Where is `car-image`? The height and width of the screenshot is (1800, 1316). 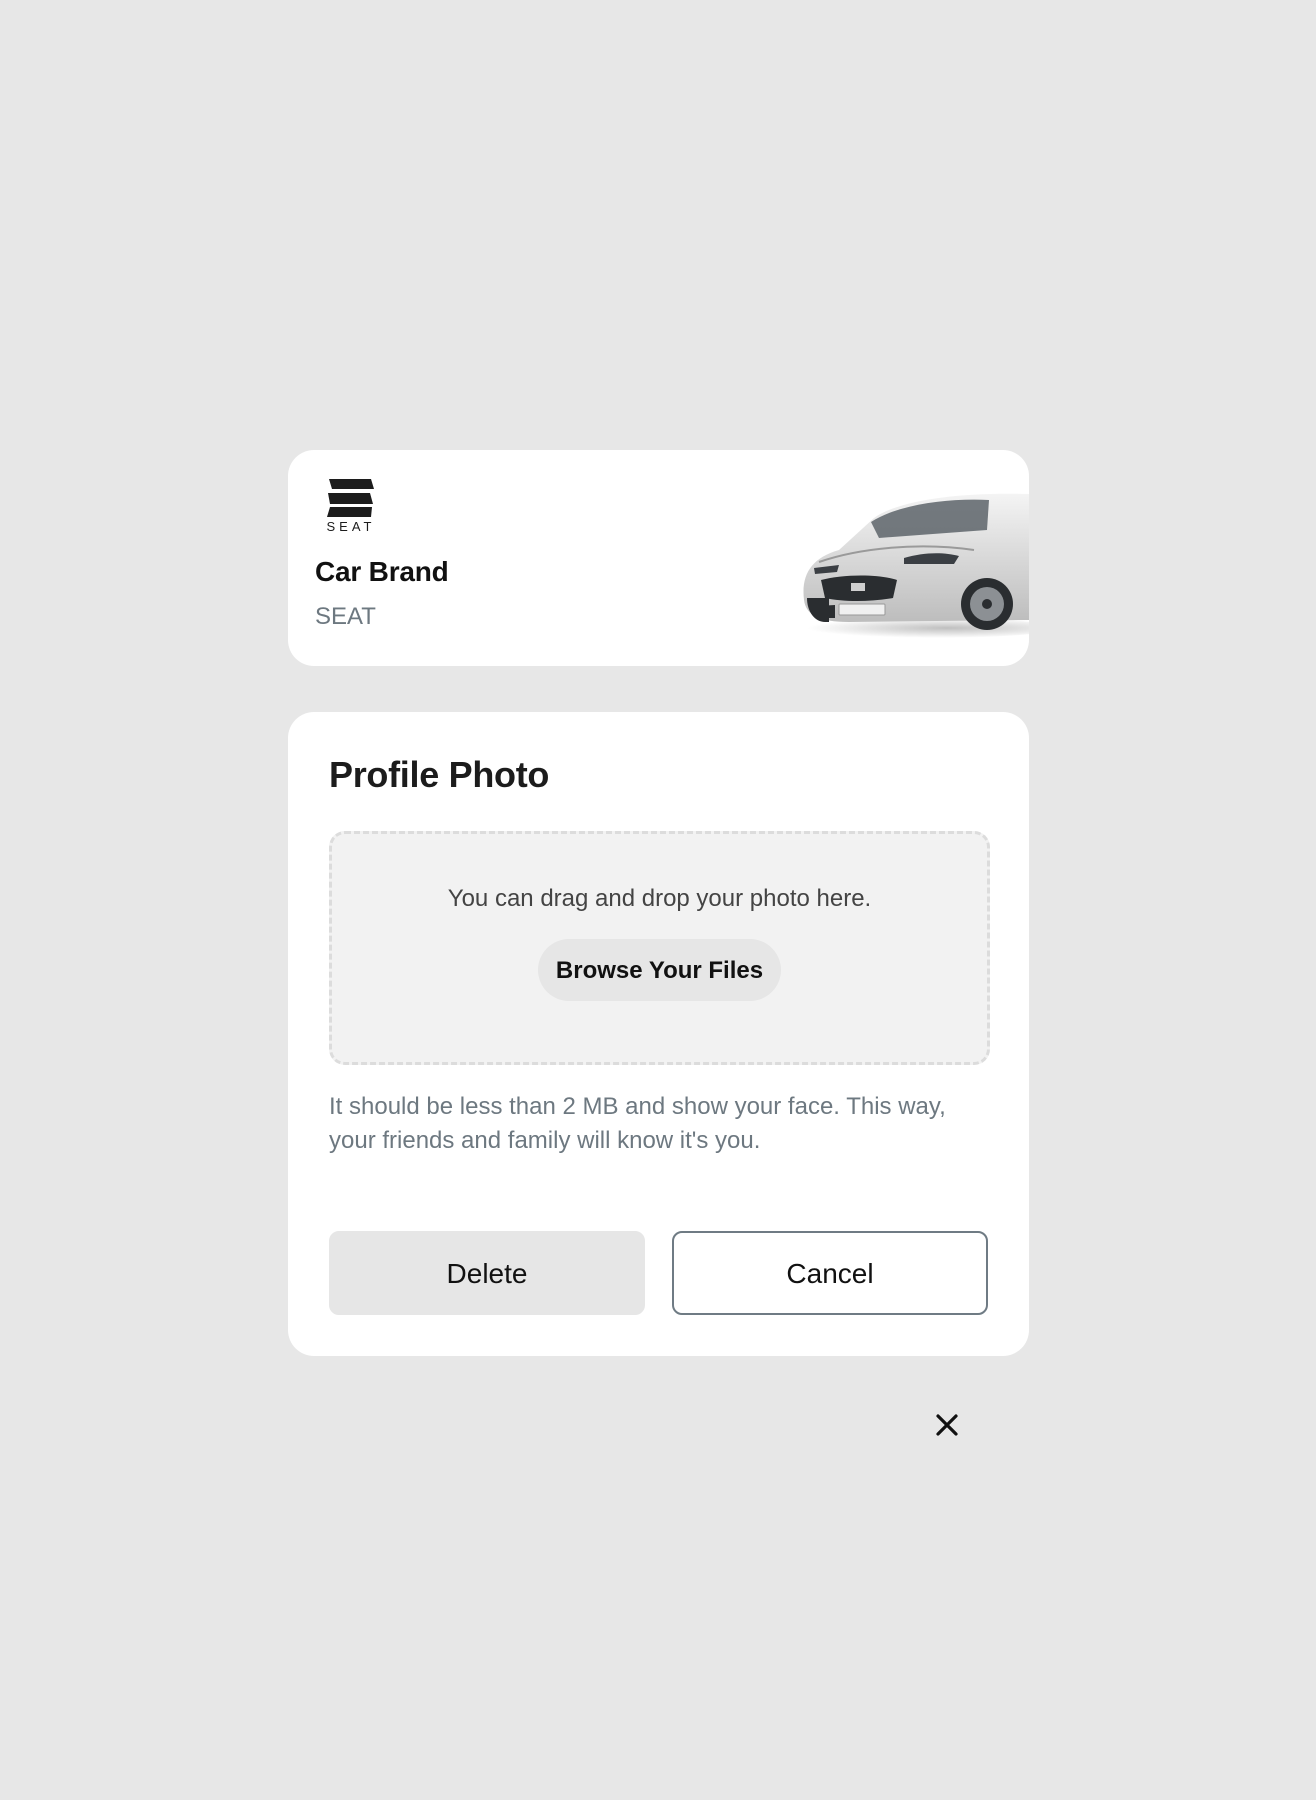 car-image is located at coordinates (894, 560).